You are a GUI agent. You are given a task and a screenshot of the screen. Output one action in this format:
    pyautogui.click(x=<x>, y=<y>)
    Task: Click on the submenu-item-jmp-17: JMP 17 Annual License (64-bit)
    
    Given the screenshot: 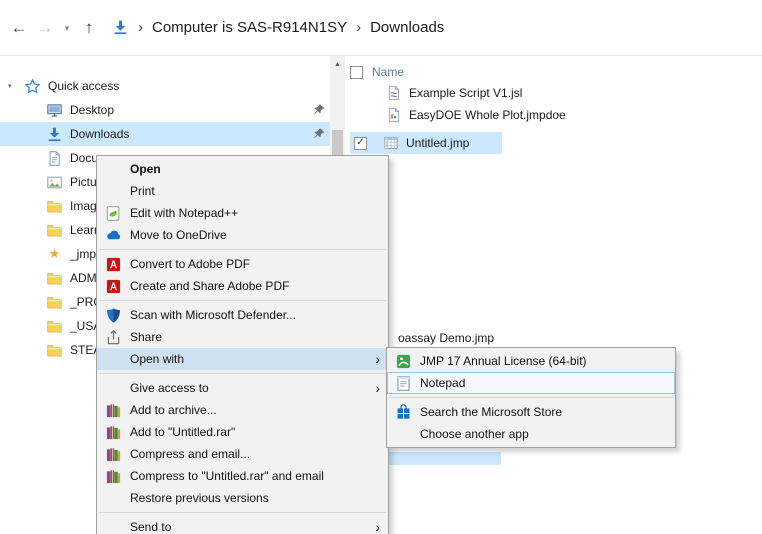 What is the action you would take?
    pyautogui.click(x=531, y=361)
    